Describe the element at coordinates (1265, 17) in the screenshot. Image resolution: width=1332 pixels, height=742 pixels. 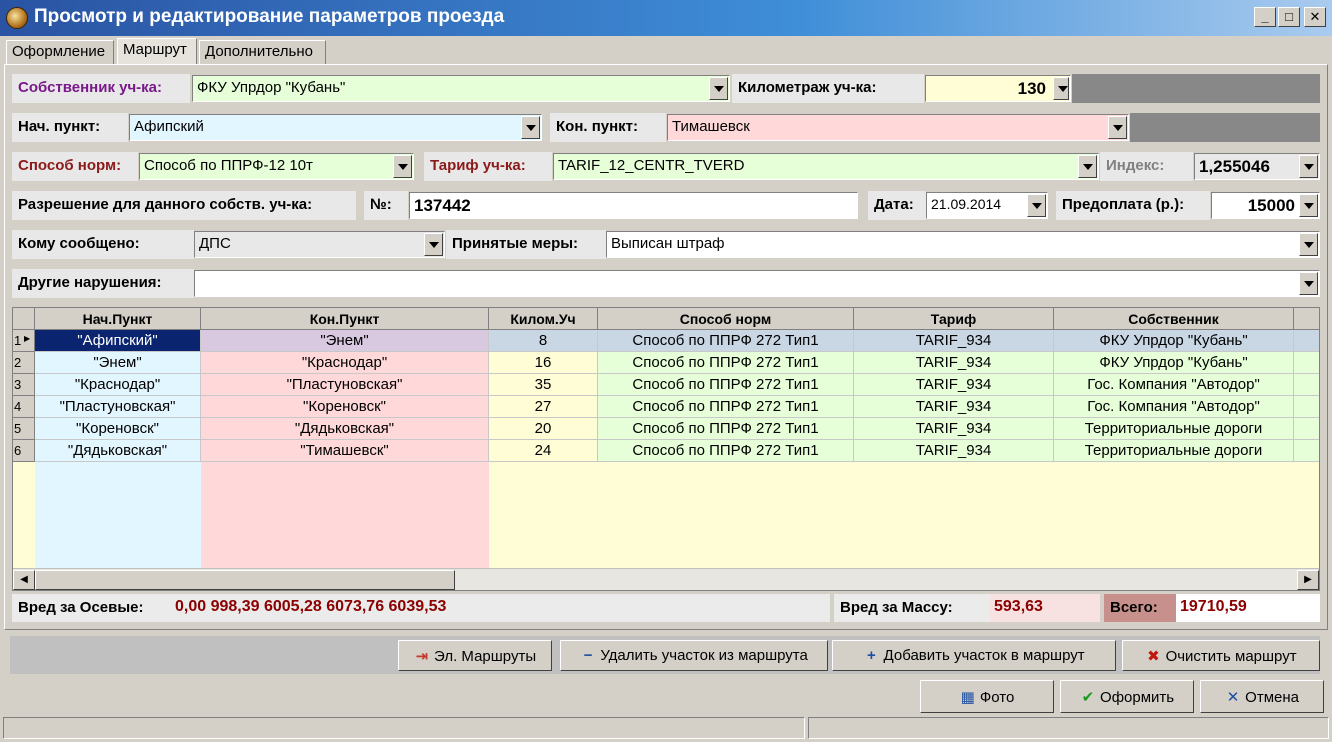
I see `minimize-button: _` at that location.